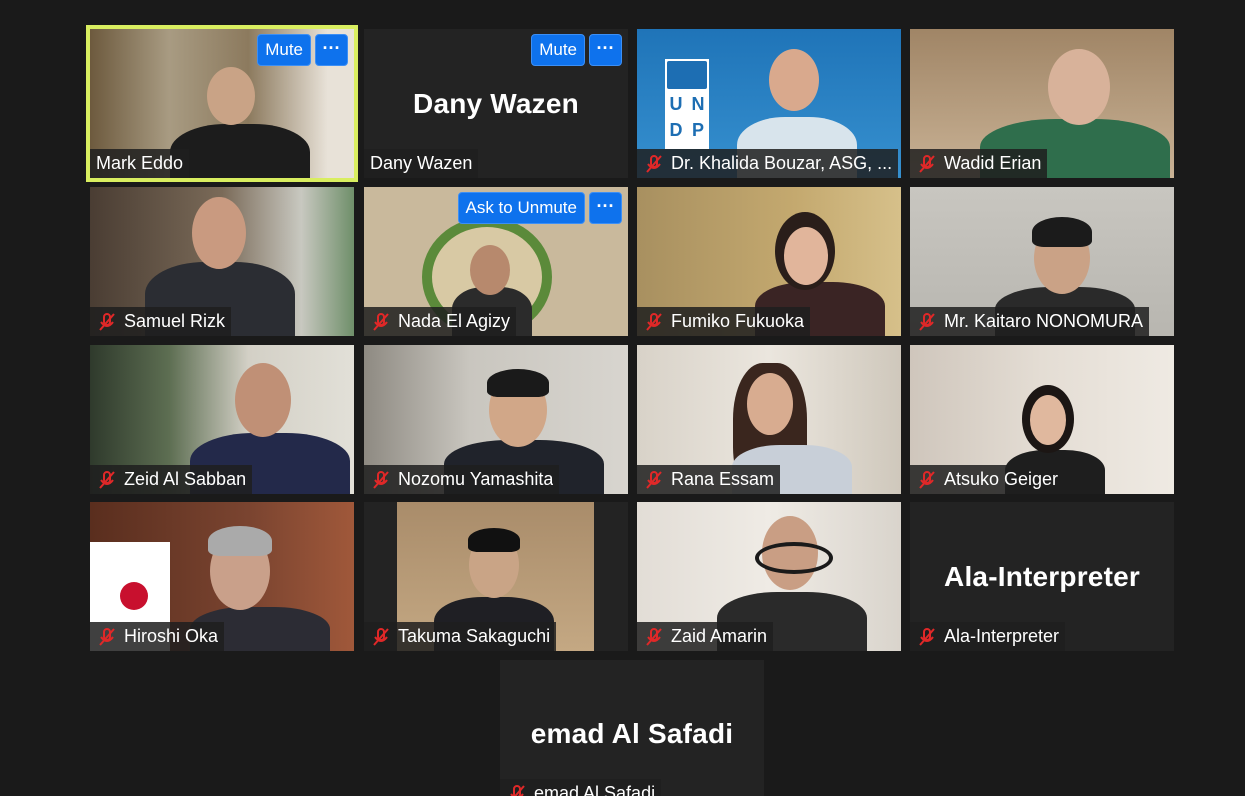  I want to click on participant-display-name: Ala-Interpreter, so click(1042, 576).